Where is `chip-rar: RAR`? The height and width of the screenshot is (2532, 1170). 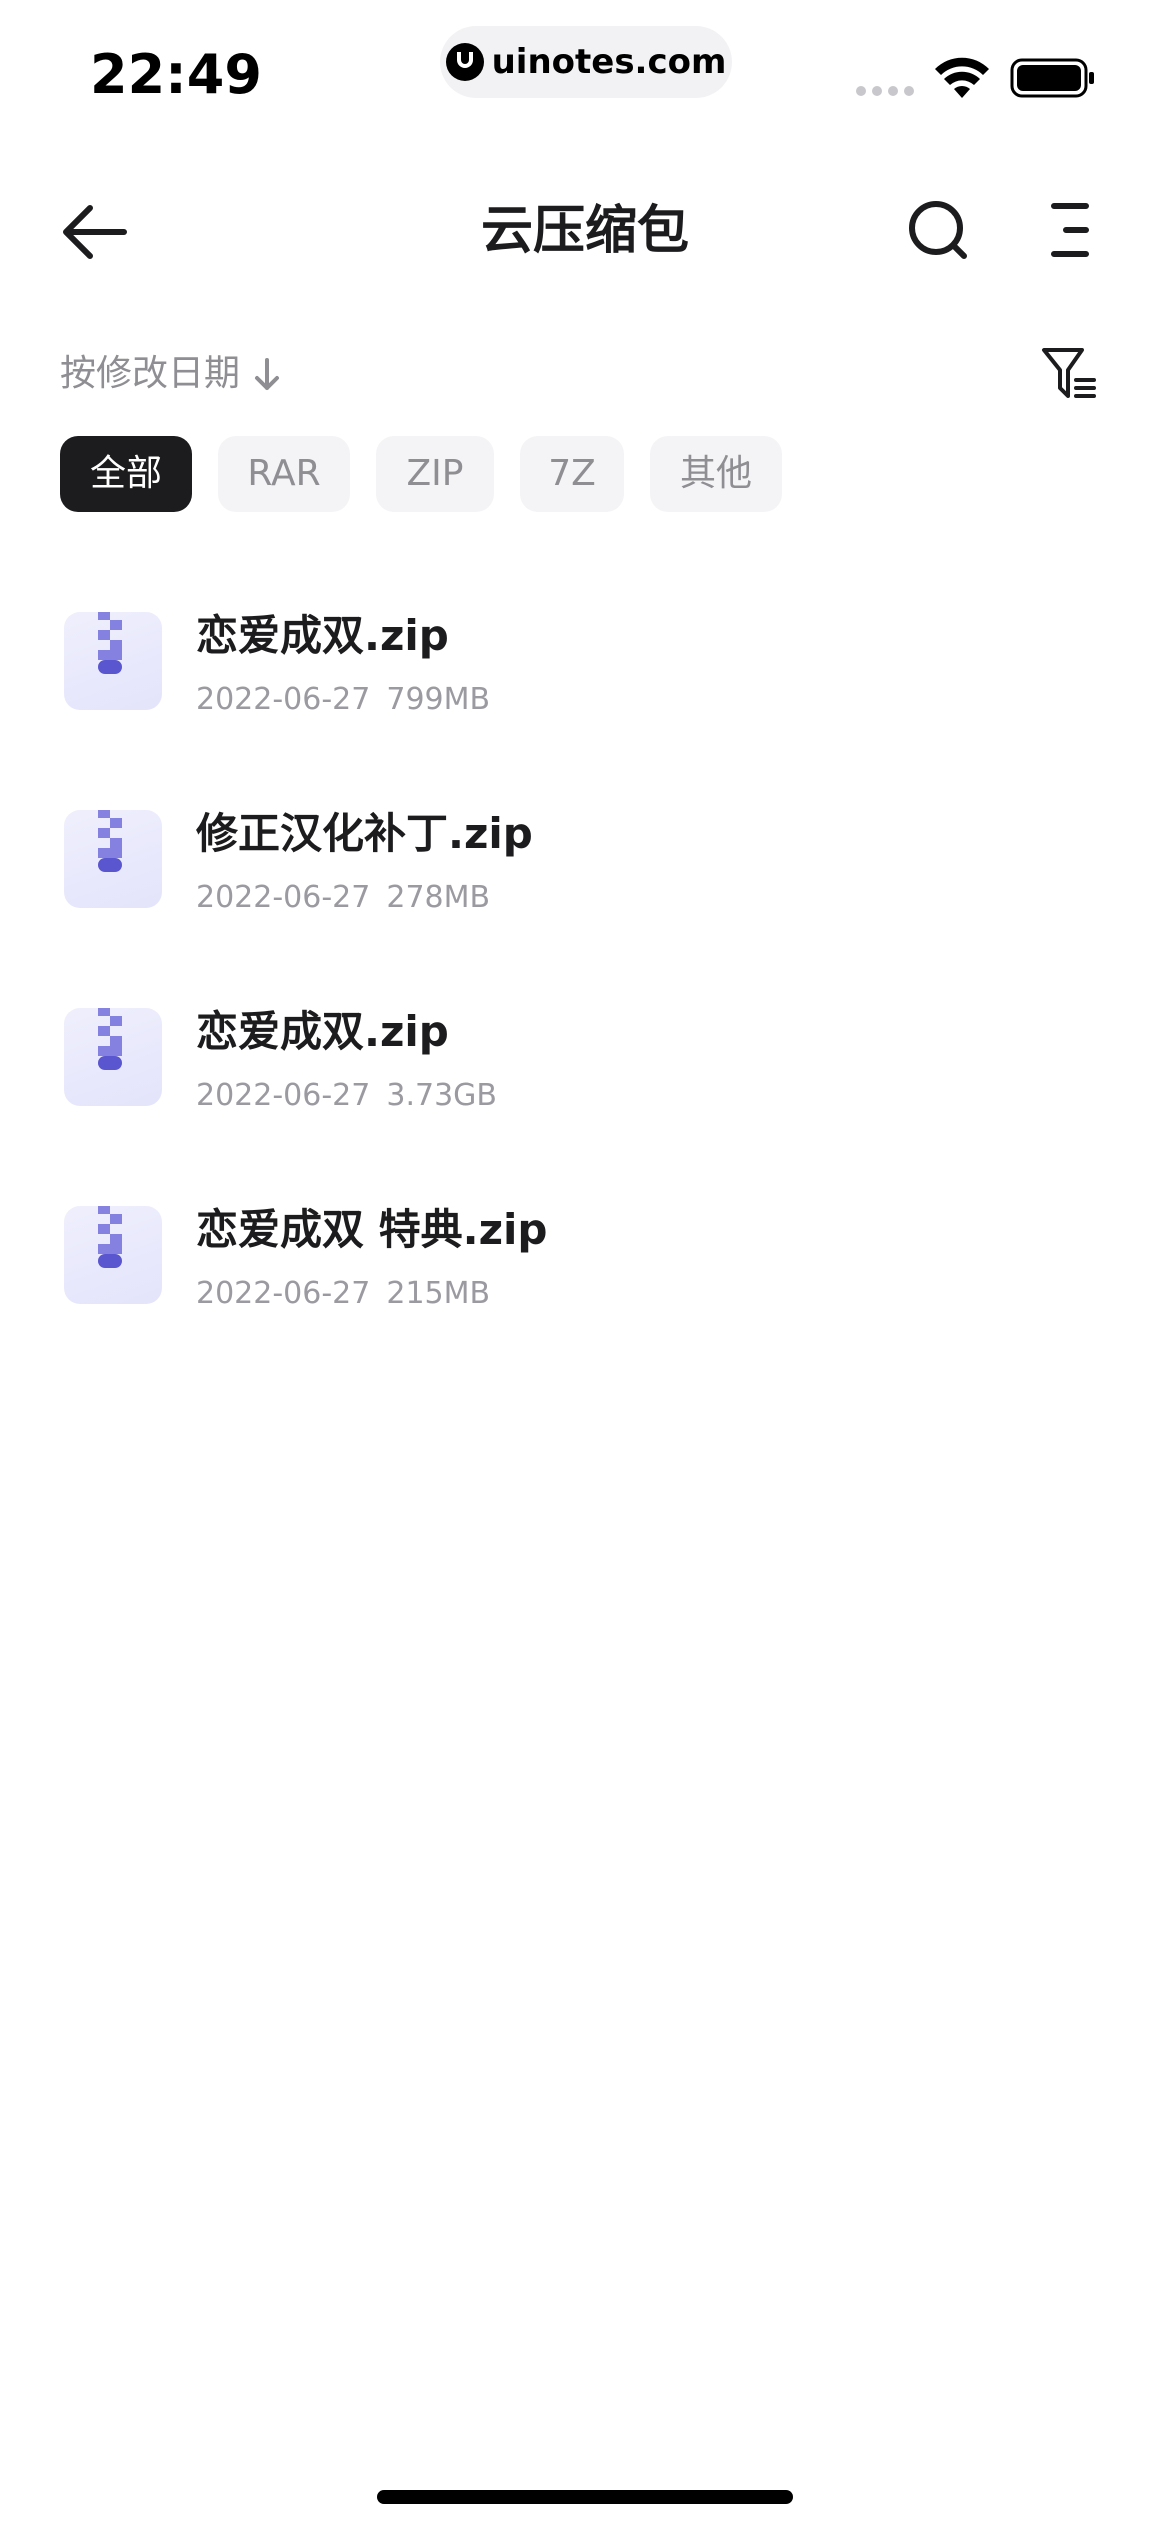
chip-rar: RAR is located at coordinates (284, 474).